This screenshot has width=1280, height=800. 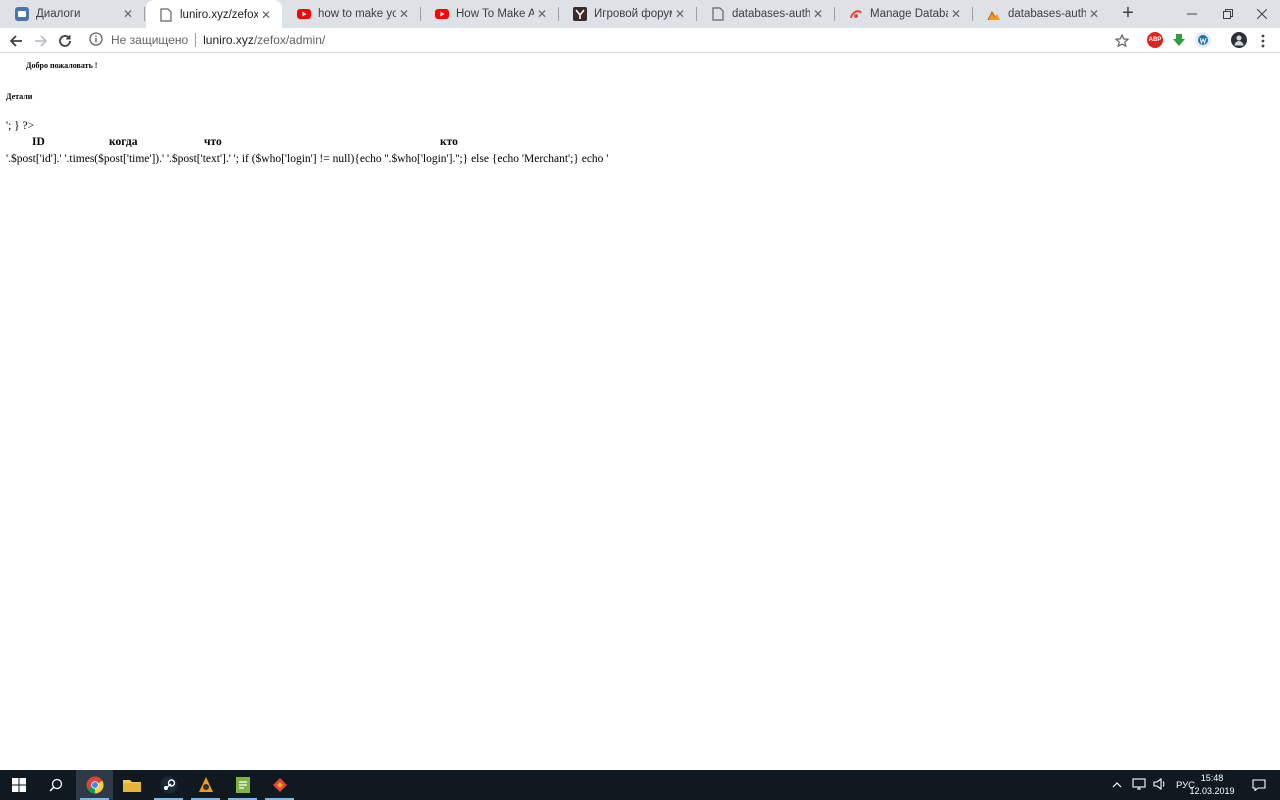 What do you see at coordinates (58, 14) in the screenshot?
I see `tab-title: Диалоги` at bounding box center [58, 14].